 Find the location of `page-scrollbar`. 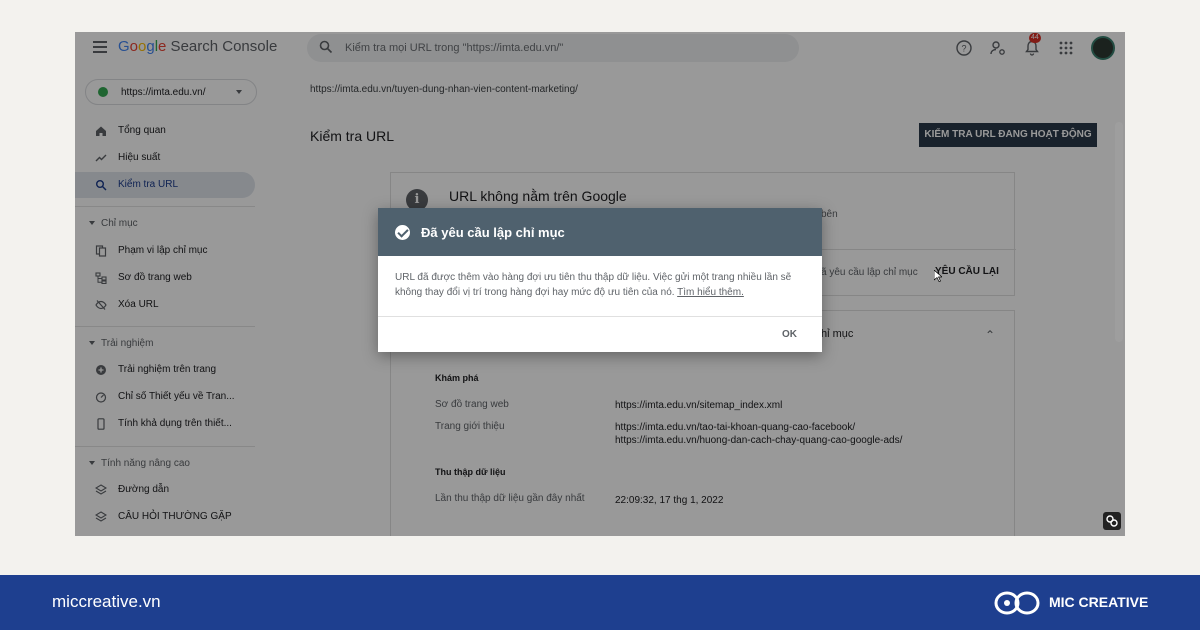

page-scrollbar is located at coordinates (1119, 232).